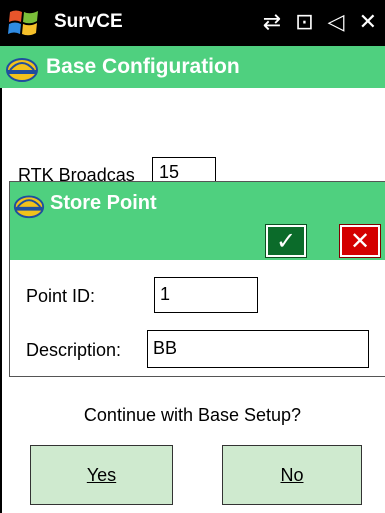 The width and height of the screenshot is (385, 513). I want to click on dialog-header: Store Point ✓ ✕, so click(197, 221).